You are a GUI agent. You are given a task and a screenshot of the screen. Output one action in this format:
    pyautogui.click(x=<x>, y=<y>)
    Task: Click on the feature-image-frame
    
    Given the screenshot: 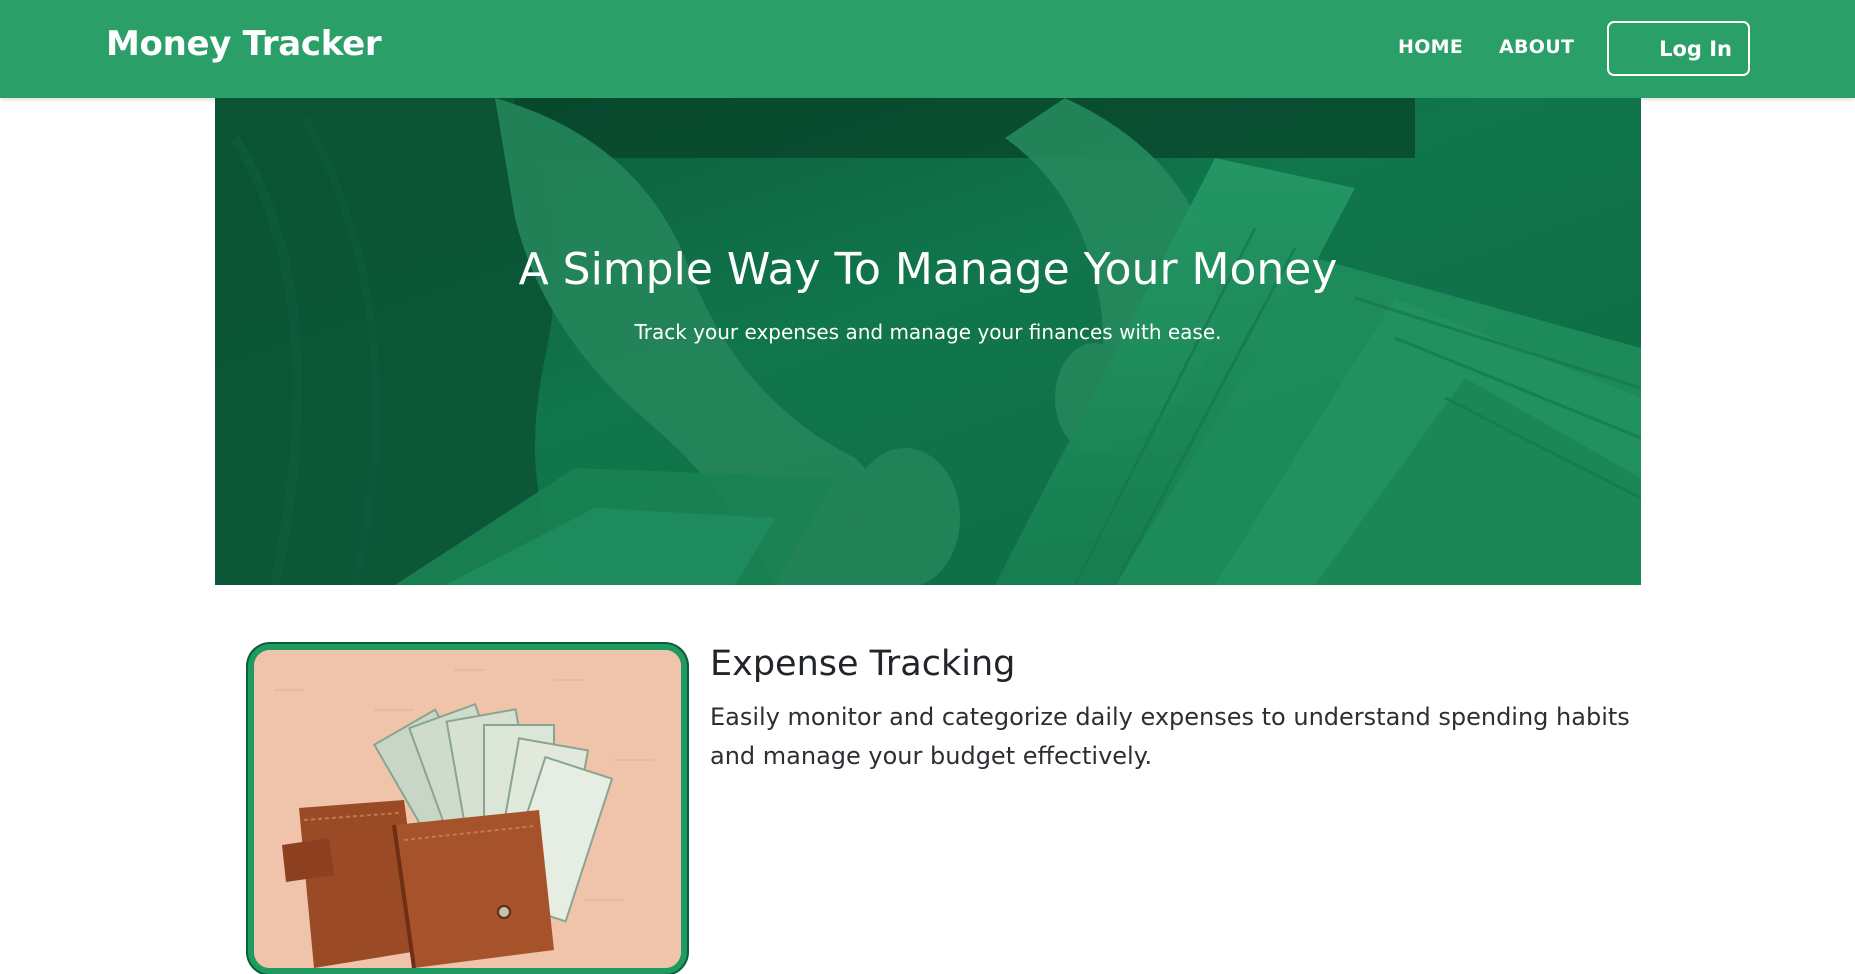 What is the action you would take?
    pyautogui.click(x=467, y=809)
    